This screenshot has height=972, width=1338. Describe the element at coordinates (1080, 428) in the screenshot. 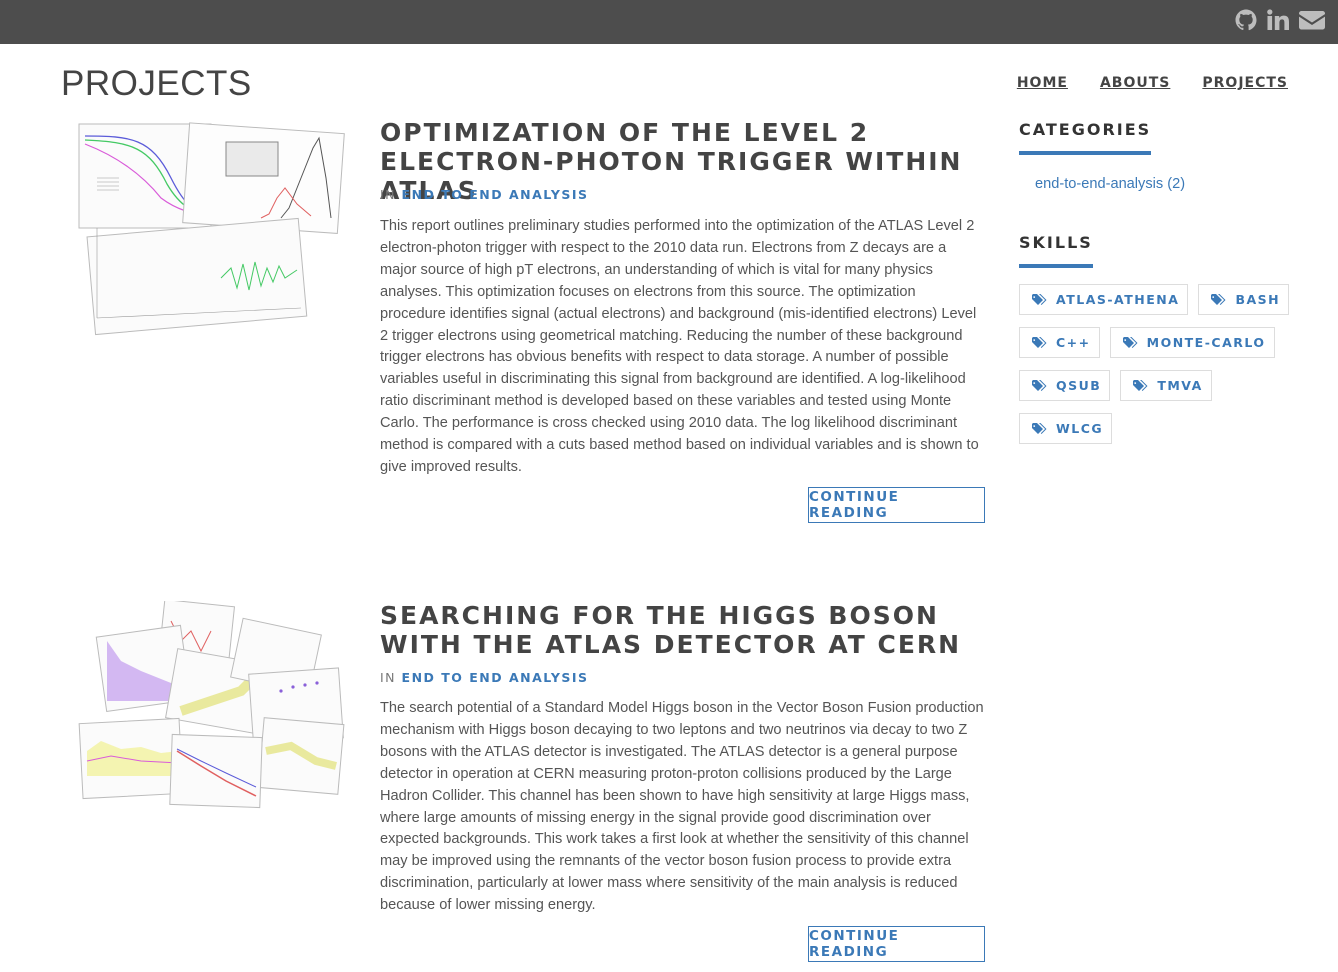

I see `skill-label: WLCG` at that location.